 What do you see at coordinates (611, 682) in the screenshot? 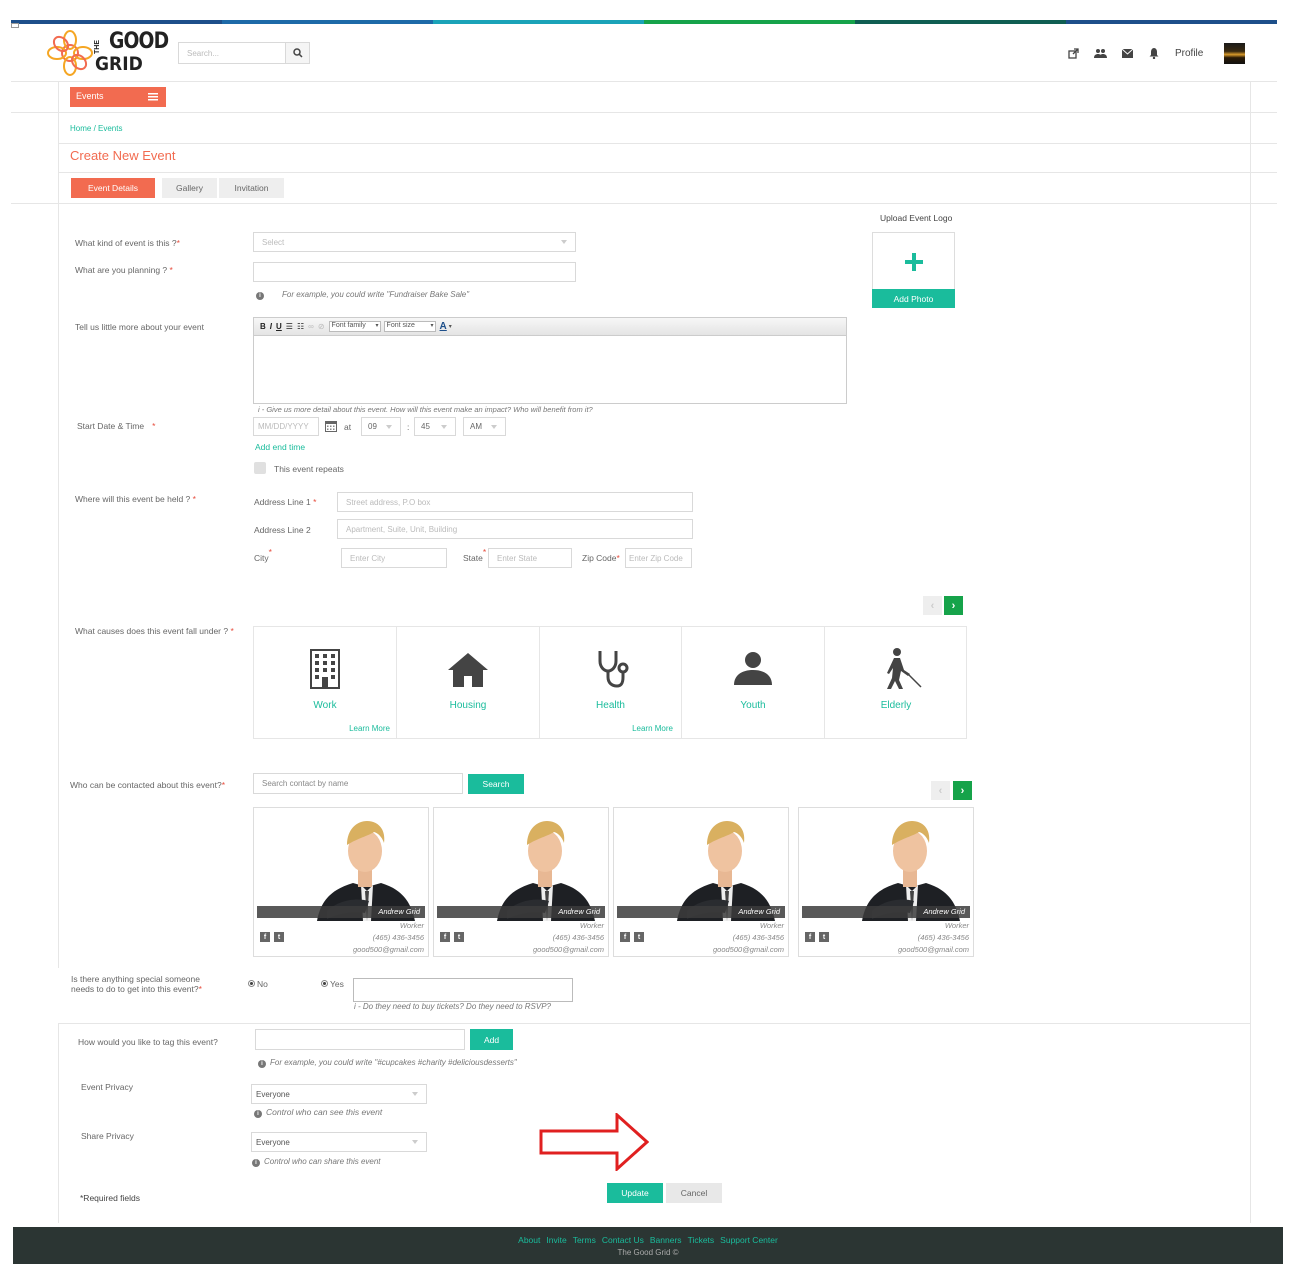
I see `cause-health: Health Learn More` at bounding box center [611, 682].